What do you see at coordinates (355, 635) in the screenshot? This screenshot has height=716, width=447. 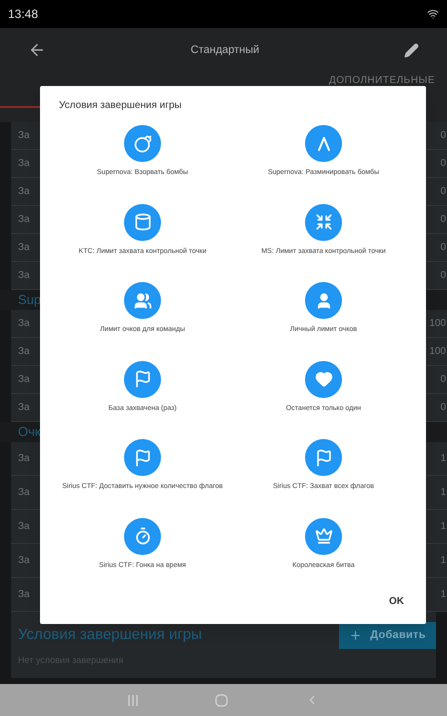 I see `plus-icon` at bounding box center [355, 635].